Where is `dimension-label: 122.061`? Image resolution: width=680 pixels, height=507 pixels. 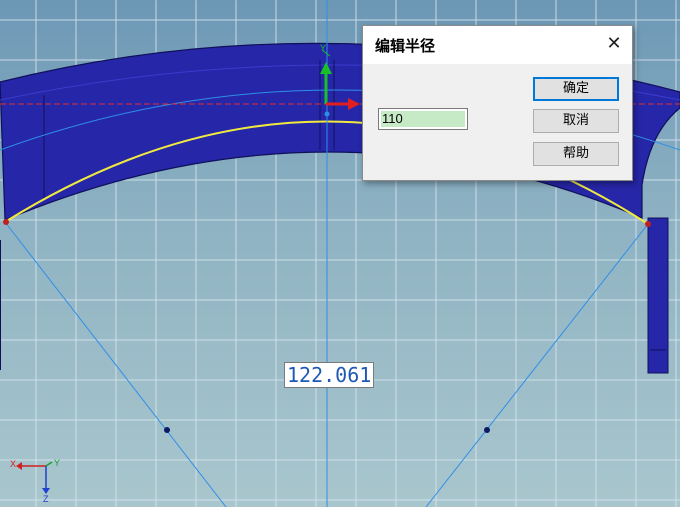 dimension-label: 122.061 is located at coordinates (329, 375).